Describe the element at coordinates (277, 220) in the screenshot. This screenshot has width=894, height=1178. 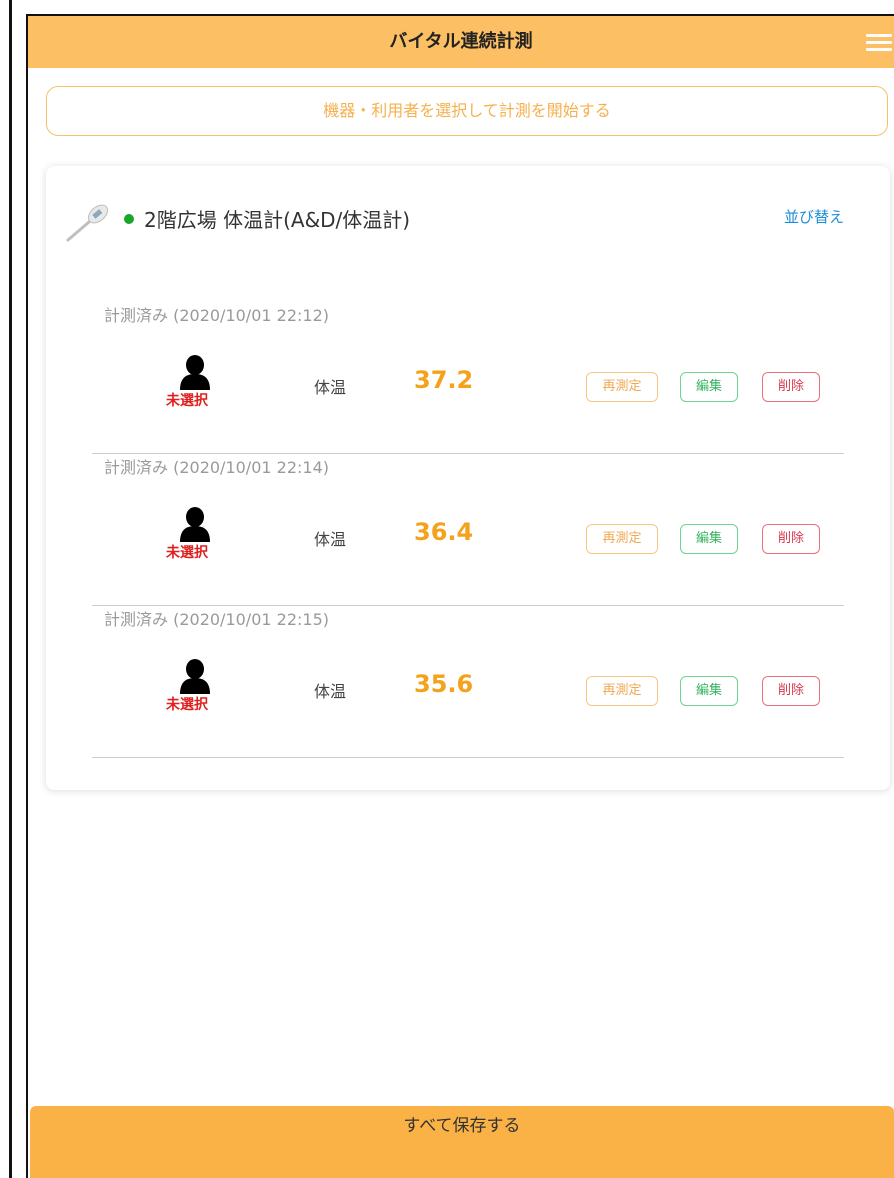
I see `device-name: 2階広場 体温計(A&D/体温計)` at that location.